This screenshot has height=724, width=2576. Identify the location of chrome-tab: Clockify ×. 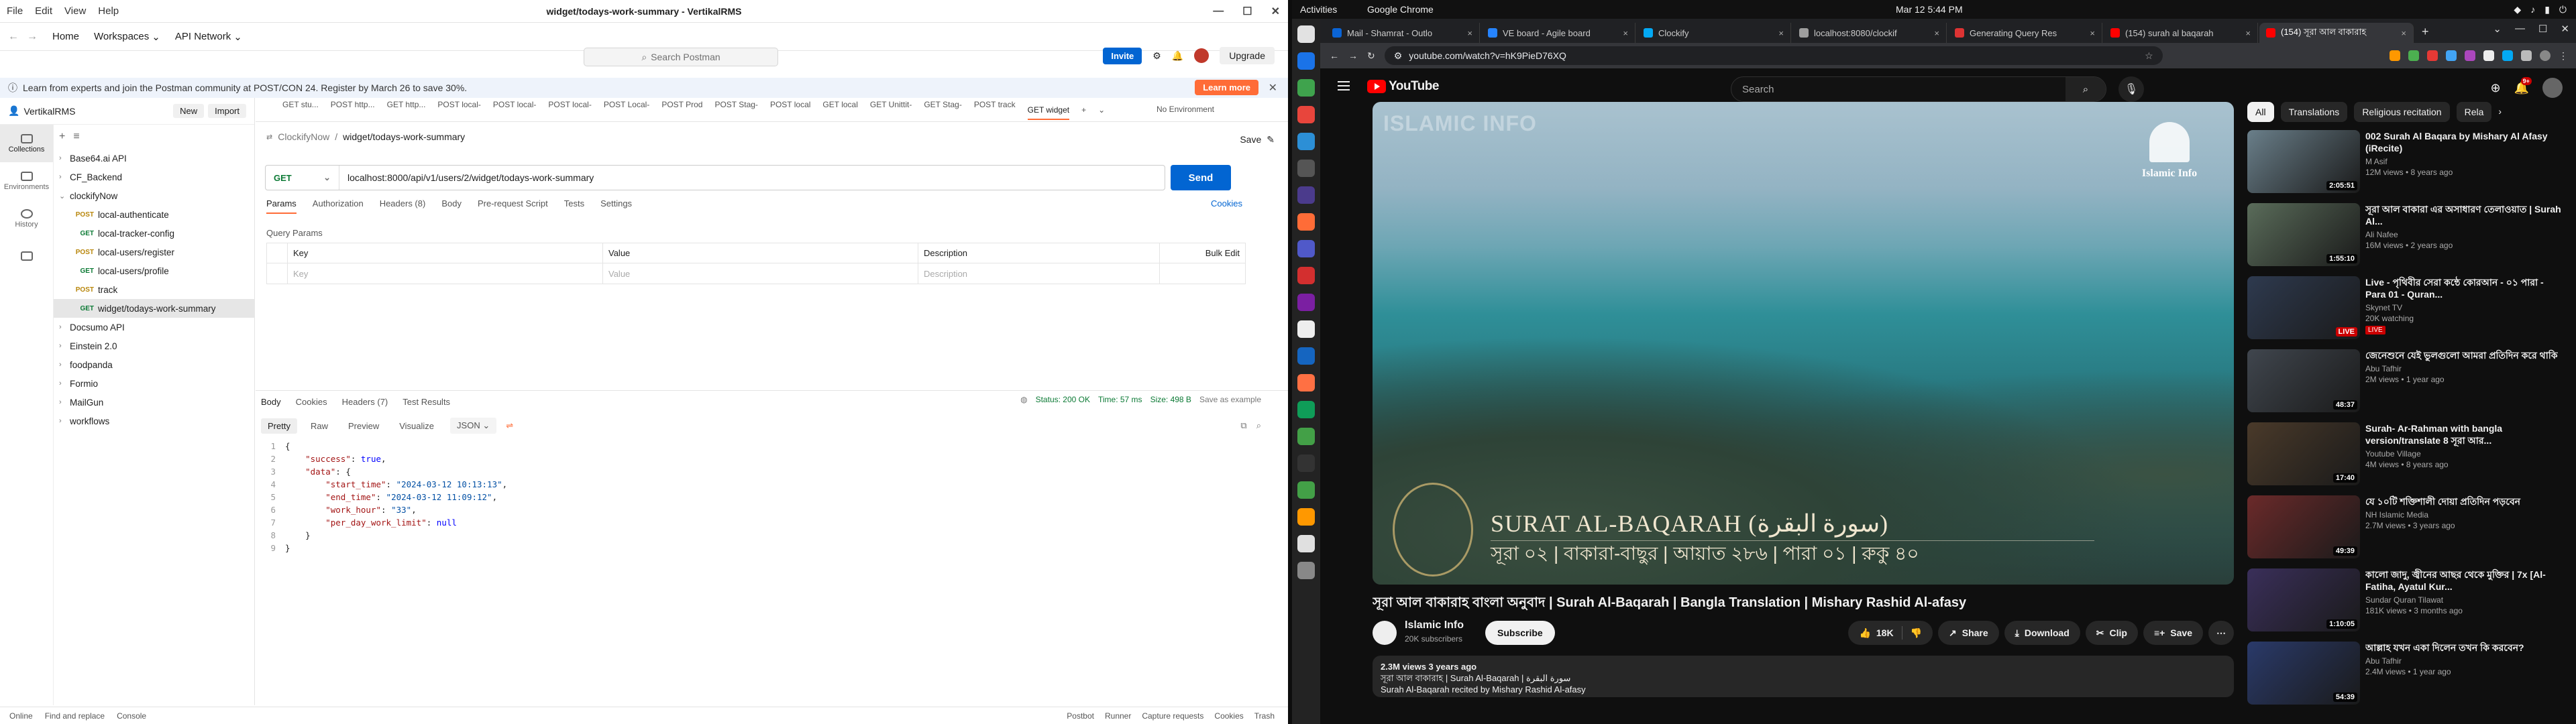
(1714, 33).